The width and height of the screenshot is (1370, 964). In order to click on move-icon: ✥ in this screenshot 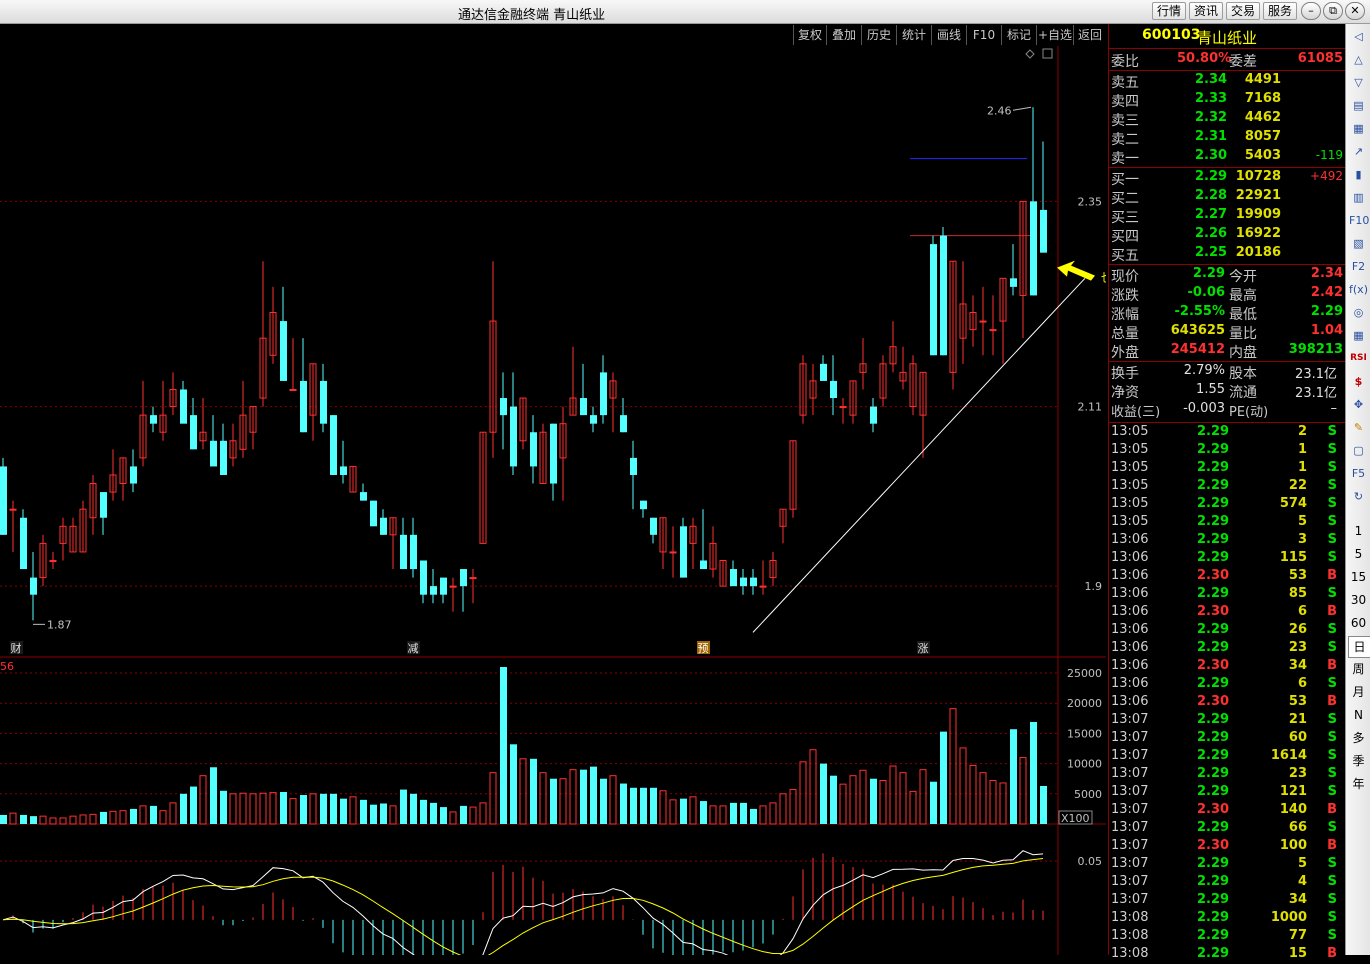, I will do `click(1358, 404)`.